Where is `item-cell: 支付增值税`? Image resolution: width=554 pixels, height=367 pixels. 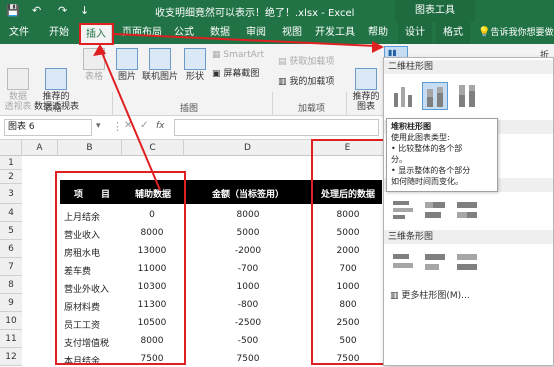
item-cell: 支付增值税 is located at coordinates (92, 342).